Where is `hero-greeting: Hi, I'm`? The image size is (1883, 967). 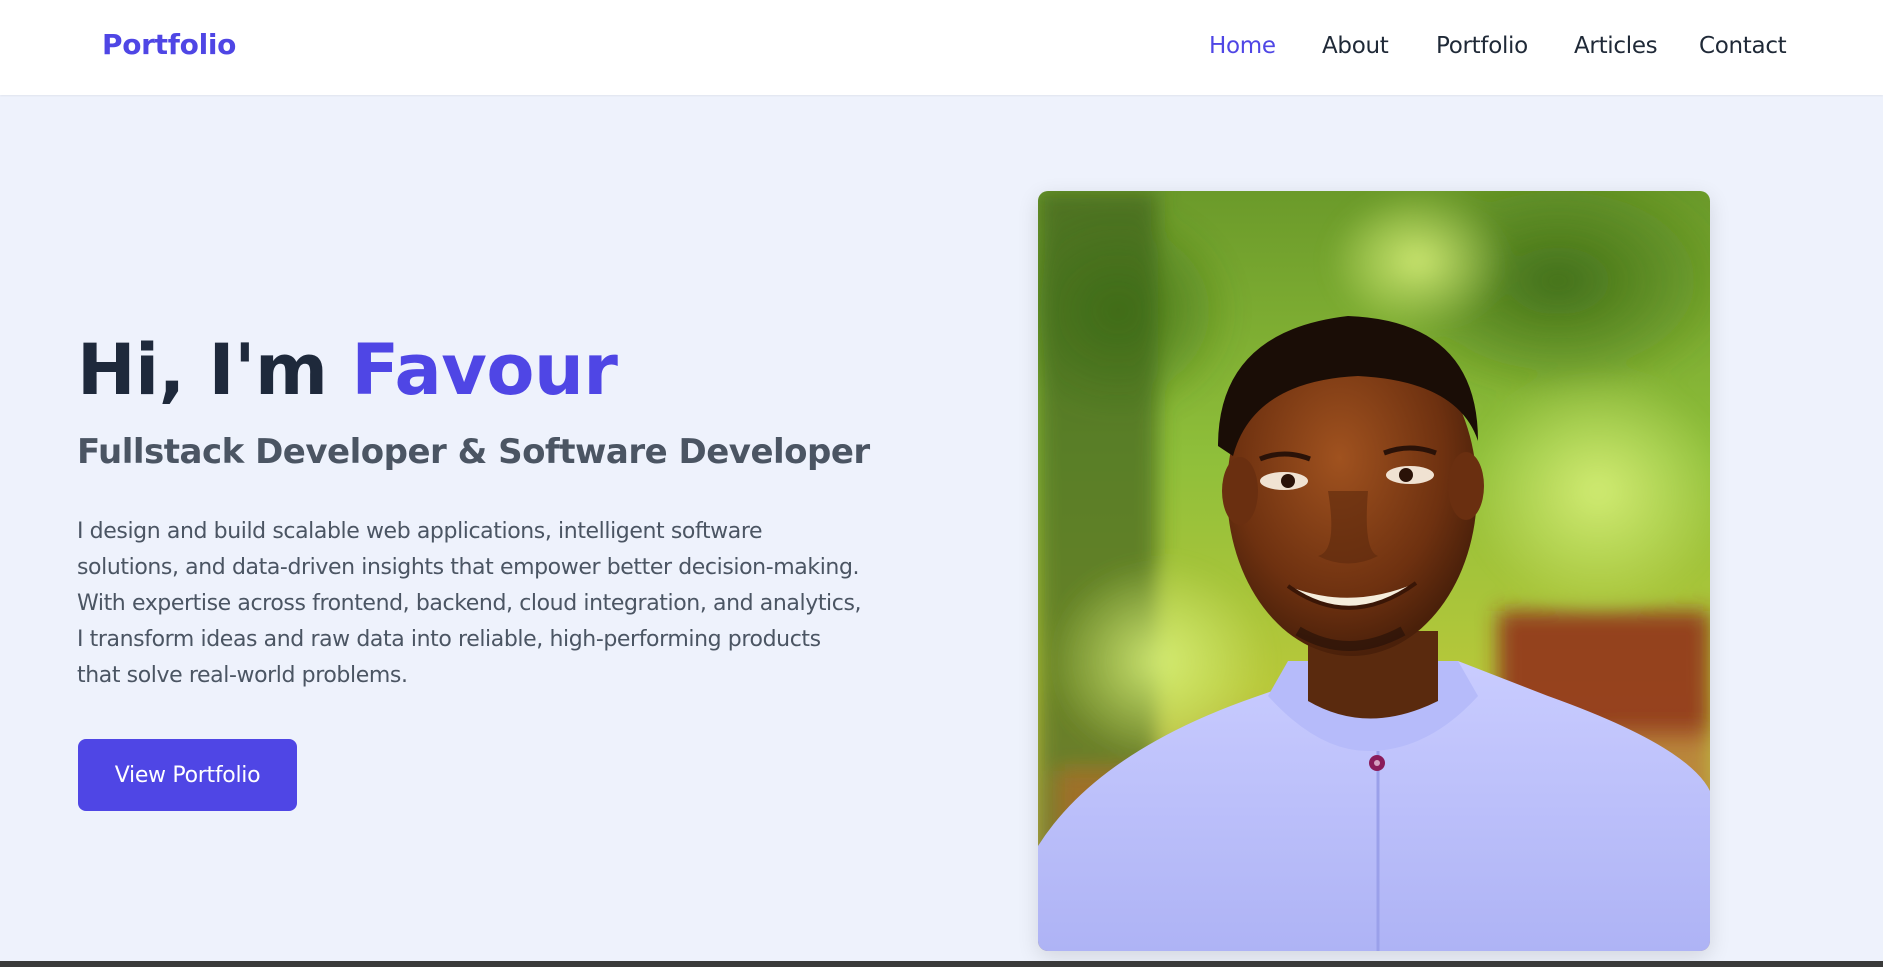
hero-greeting: Hi, I'm is located at coordinates (214, 370).